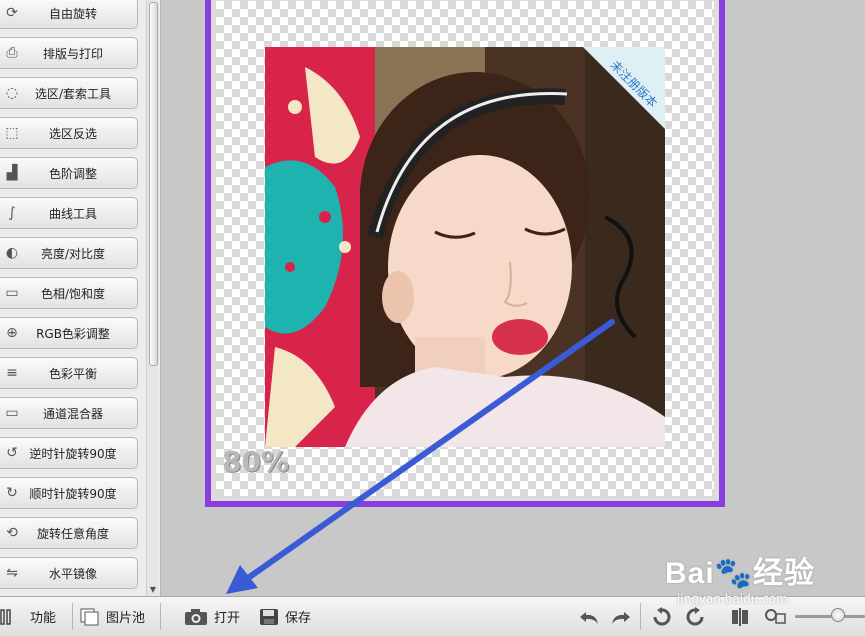 The height and width of the screenshot is (636, 865). Describe the element at coordinates (7, 616) in the screenshot. I see `panel-toggle-icon` at that location.